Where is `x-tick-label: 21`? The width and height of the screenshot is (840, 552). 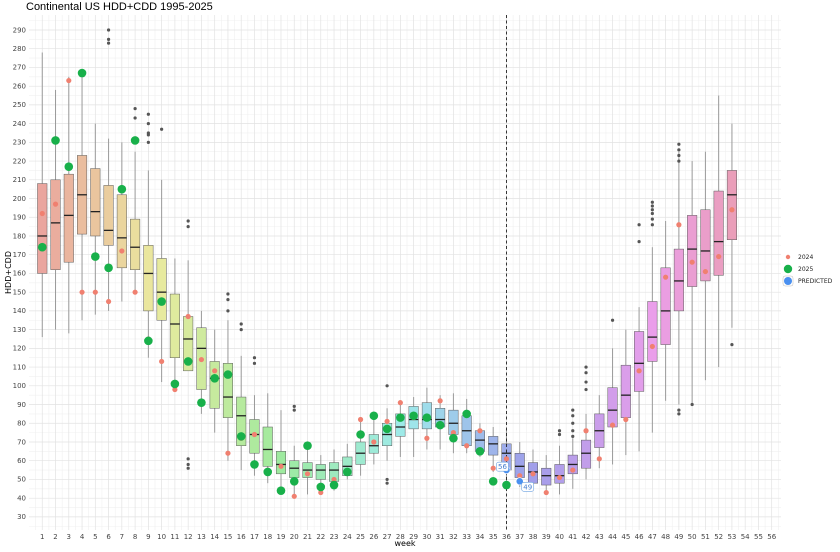
x-tick-label: 21 is located at coordinates (307, 537).